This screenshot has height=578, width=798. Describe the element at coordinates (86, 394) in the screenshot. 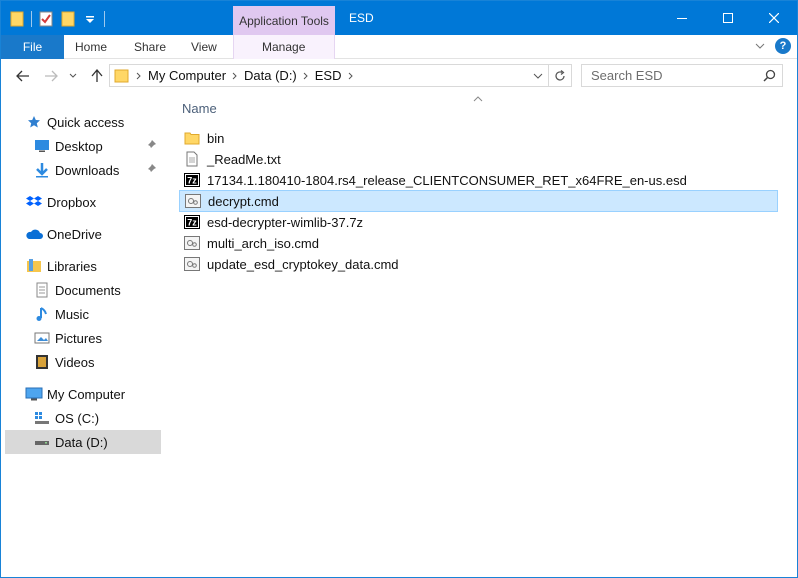

I see `nav-label: My Computer` at that location.